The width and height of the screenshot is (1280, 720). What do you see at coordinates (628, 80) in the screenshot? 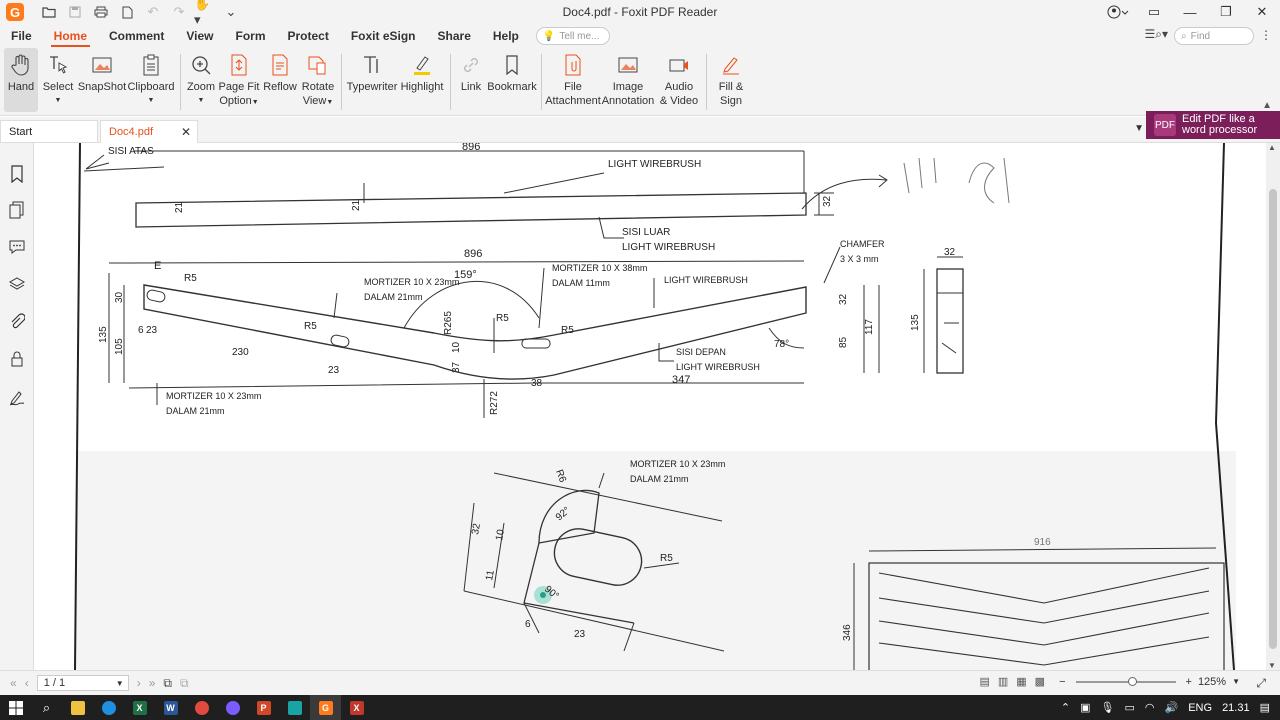
I see `image-annotation-button: Image Annotation` at bounding box center [628, 80].